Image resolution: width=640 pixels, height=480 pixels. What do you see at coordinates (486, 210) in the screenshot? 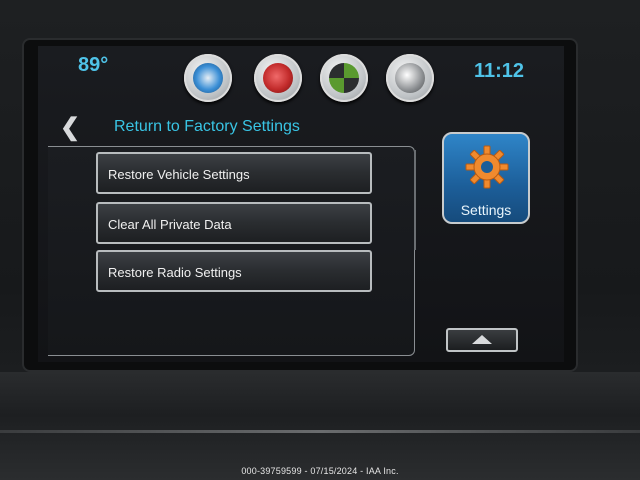
I see `settings-label: Settings` at bounding box center [486, 210].